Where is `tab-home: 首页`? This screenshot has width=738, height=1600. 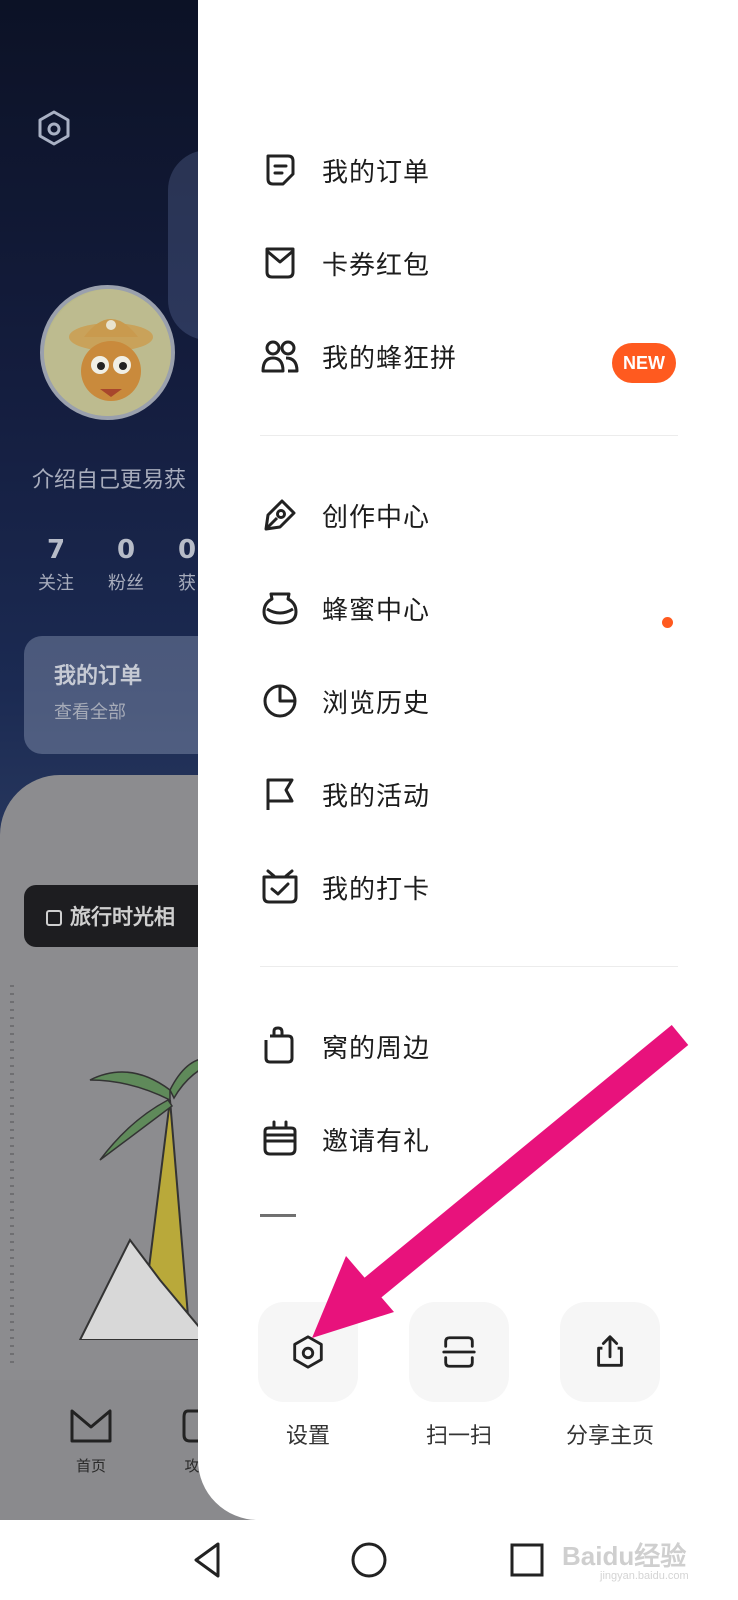
tab-home: 首页 is located at coordinates (91, 1440).